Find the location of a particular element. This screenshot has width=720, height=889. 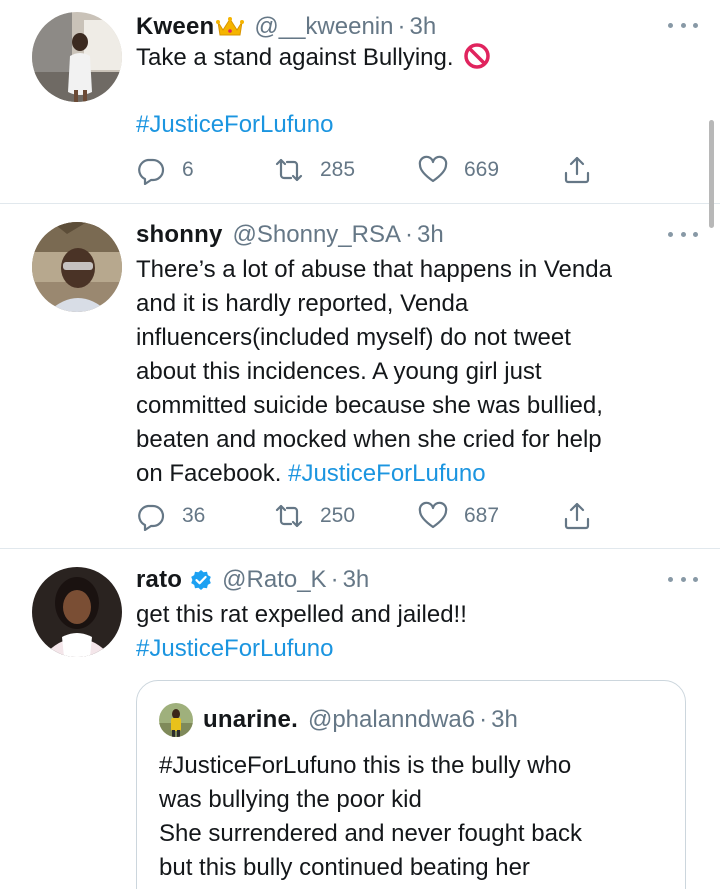

quoted-user-handle: @phalanndwa6 is located at coordinates (391, 719).